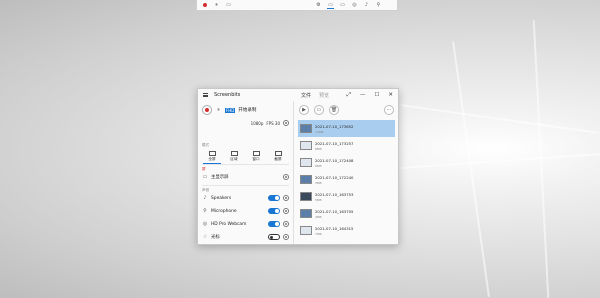 This screenshot has width=600, height=298. What do you see at coordinates (286, 224) in the screenshot?
I see `webcam-settings-icon` at bounding box center [286, 224].